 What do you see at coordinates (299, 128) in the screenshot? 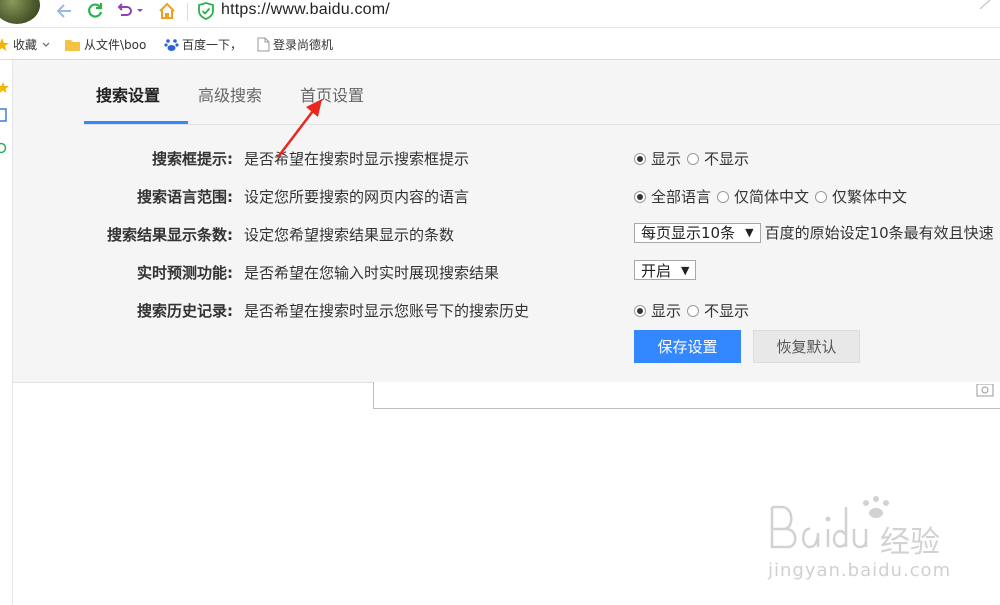
I see `annotation-arrow-icon` at bounding box center [299, 128].